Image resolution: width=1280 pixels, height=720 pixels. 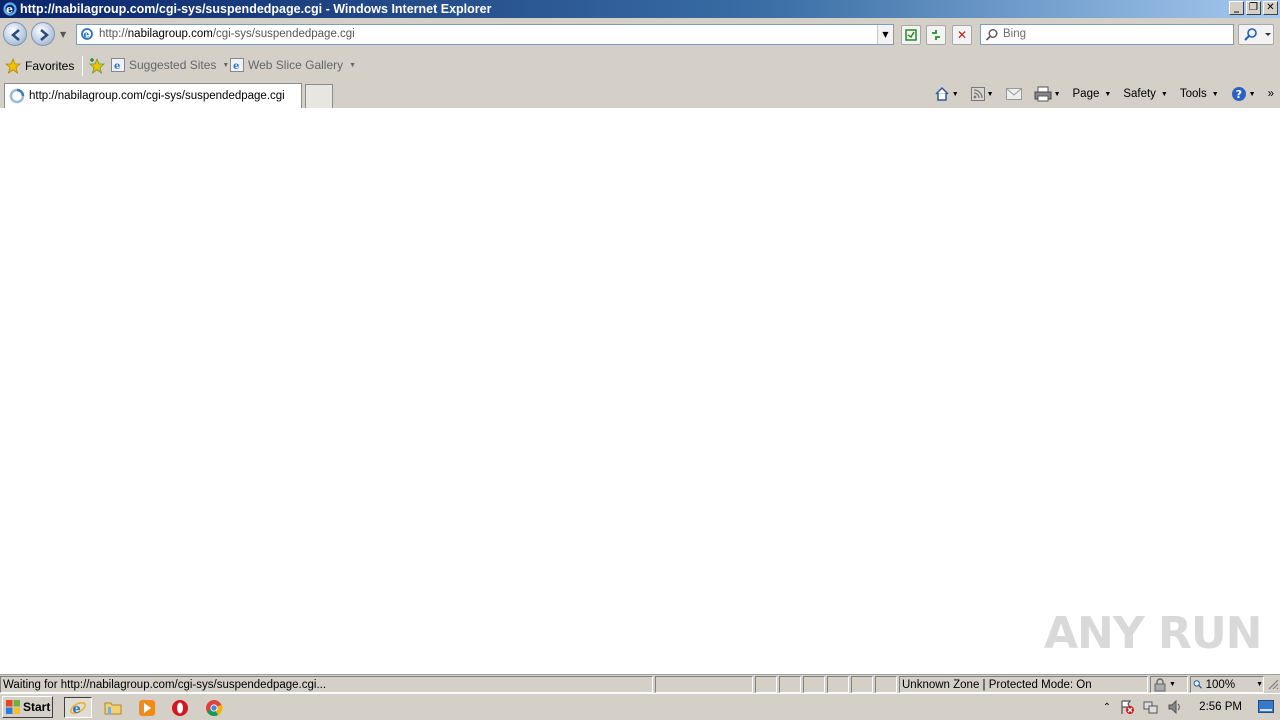 What do you see at coordinates (50, 66) in the screenshot?
I see `favorites-label: Favorites` at bounding box center [50, 66].